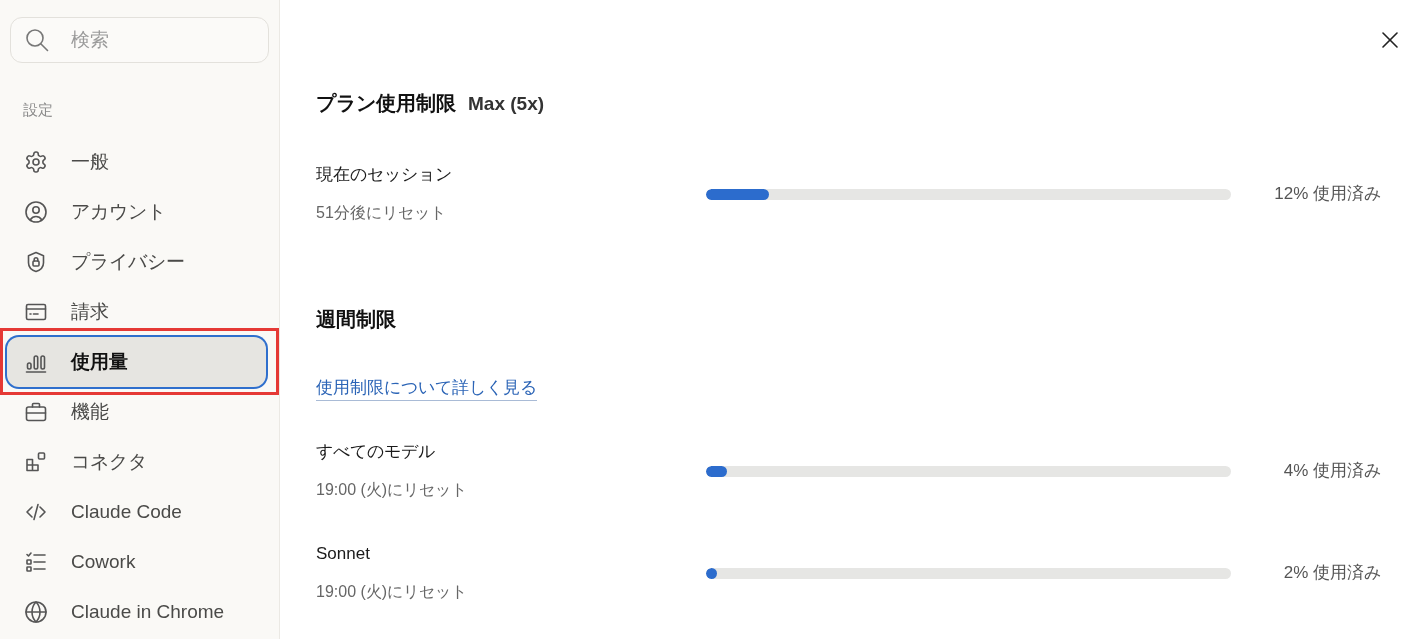 The image size is (1411, 639). I want to click on sidebar-item: Cowork, so click(136, 562).